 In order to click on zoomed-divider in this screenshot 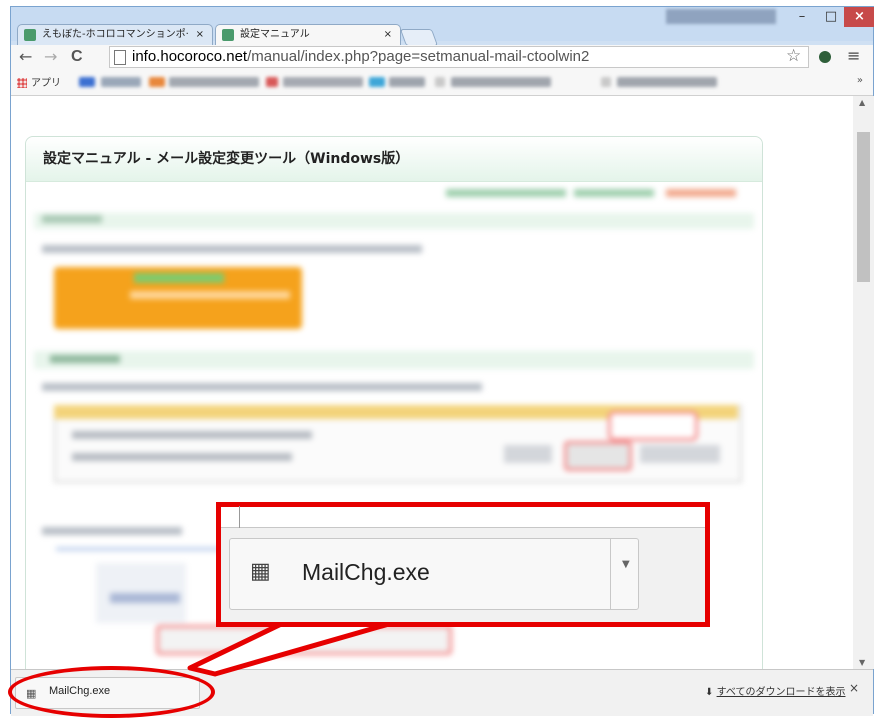, I will do `click(239, 517)`.